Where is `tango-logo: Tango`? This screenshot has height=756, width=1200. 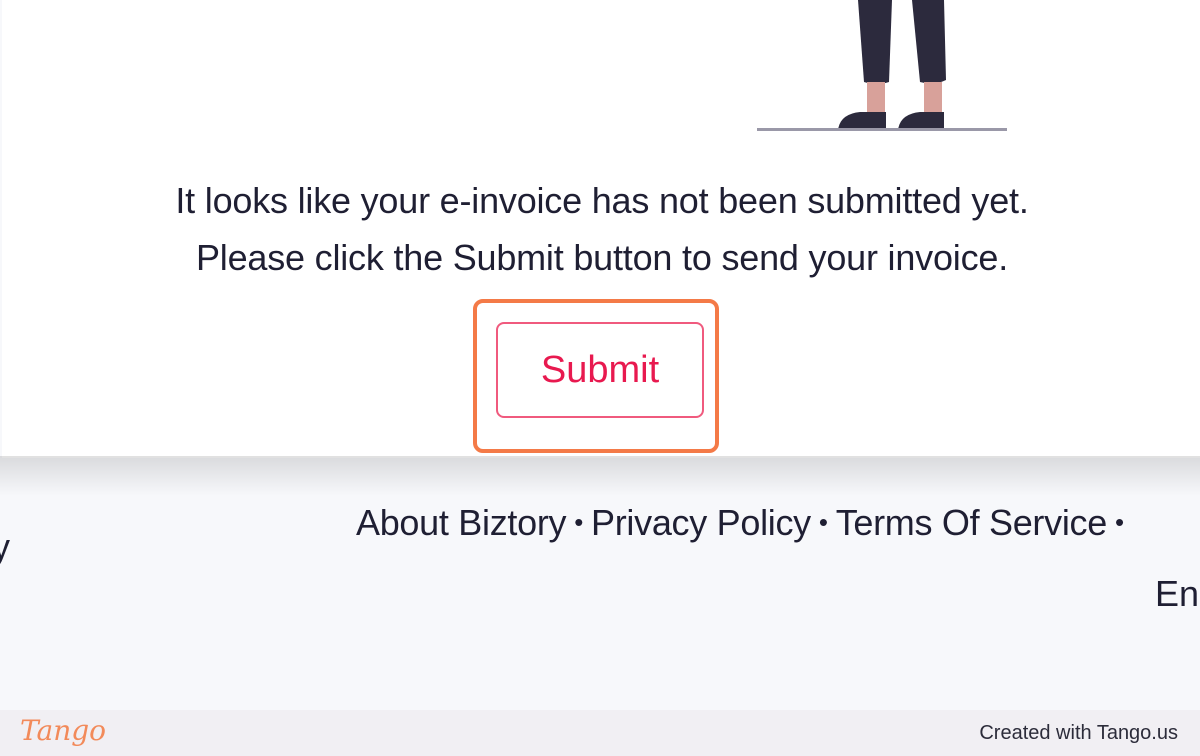
tango-logo: Tango is located at coordinates (63, 730).